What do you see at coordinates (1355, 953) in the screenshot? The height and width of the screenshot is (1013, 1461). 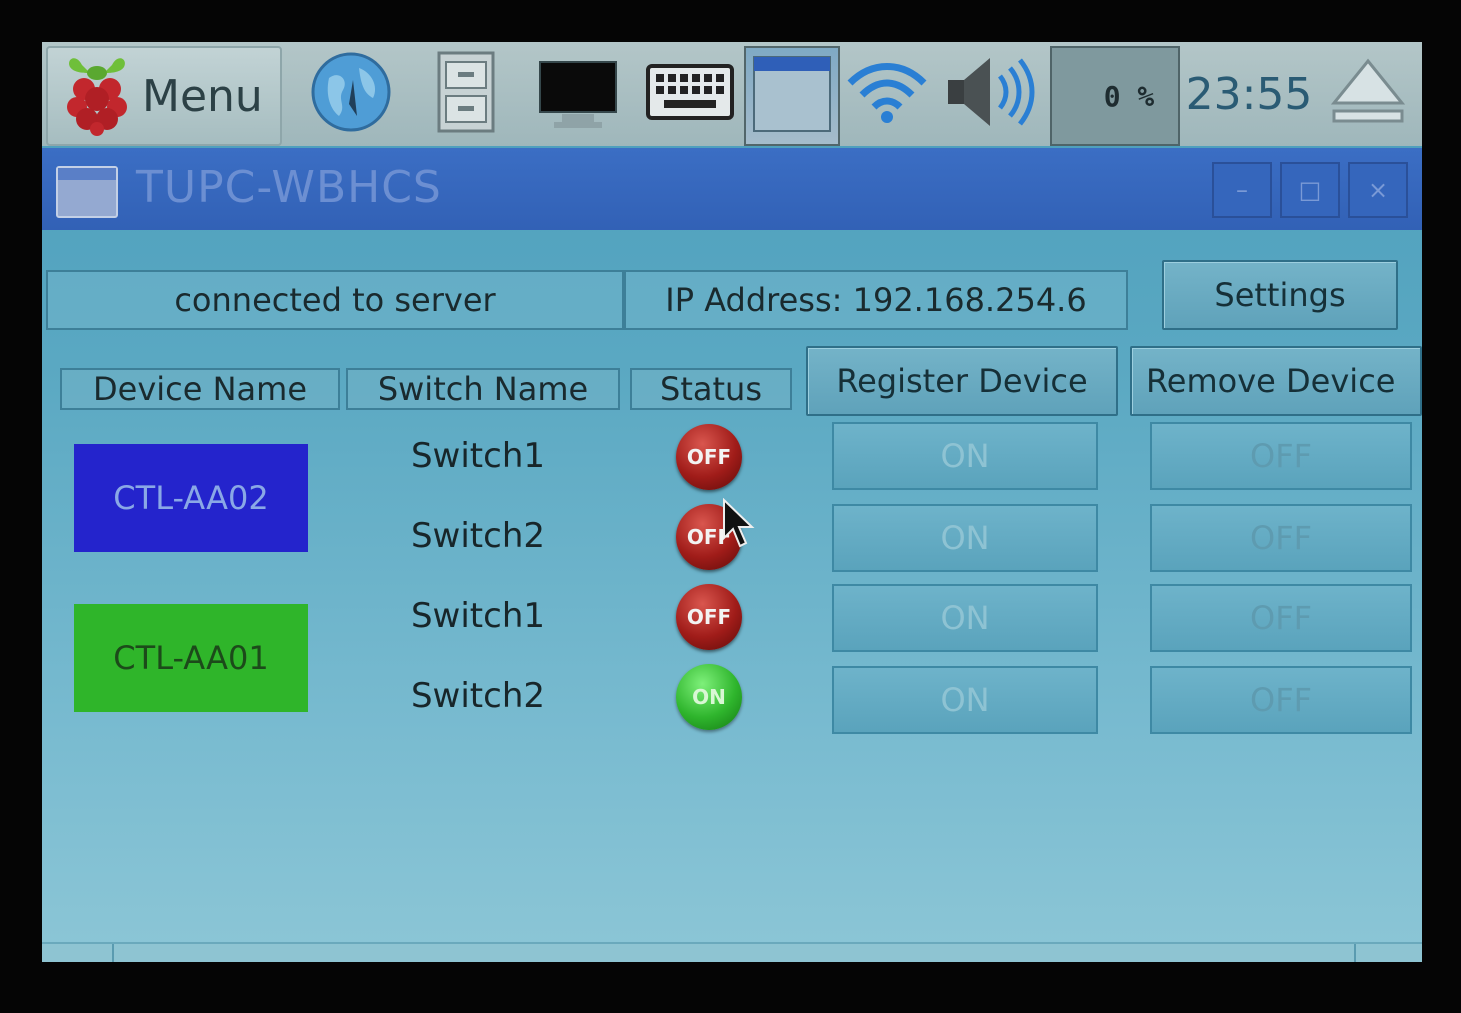 I see `scrollbar-right-divider` at bounding box center [1355, 953].